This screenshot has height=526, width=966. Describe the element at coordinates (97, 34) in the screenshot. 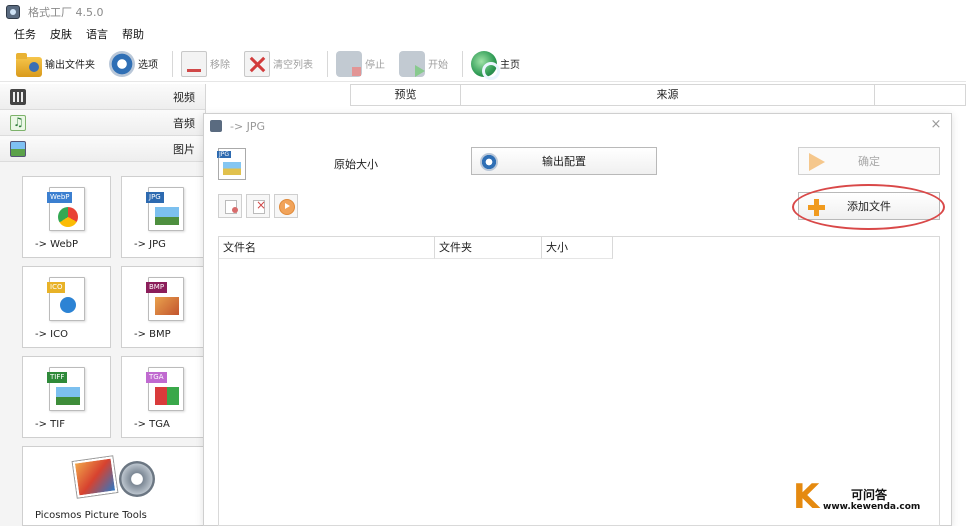

I see `menu-language: 语言` at that location.